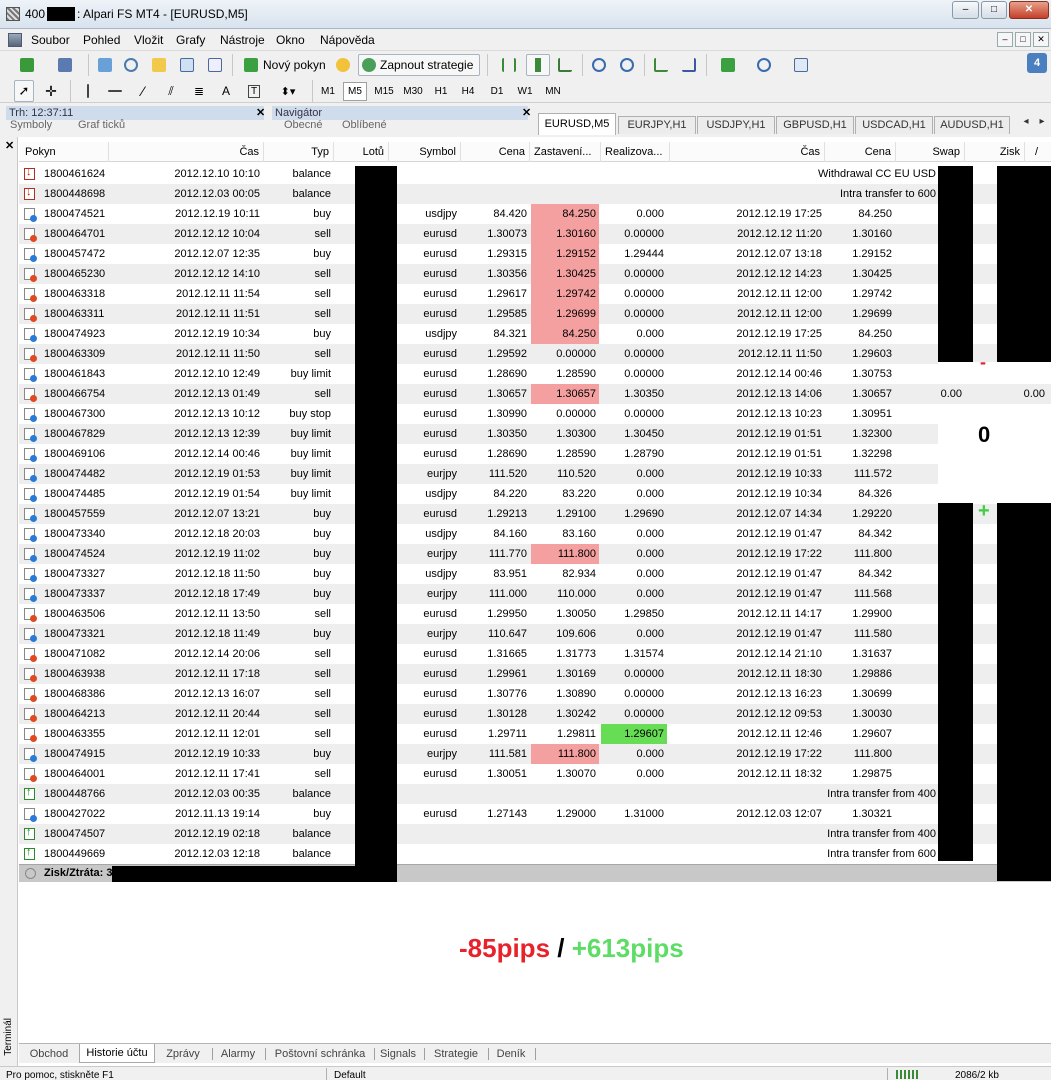 The image size is (1051, 1080). Describe the element at coordinates (1029, 10) in the screenshot. I see `close-button: ✕` at that location.